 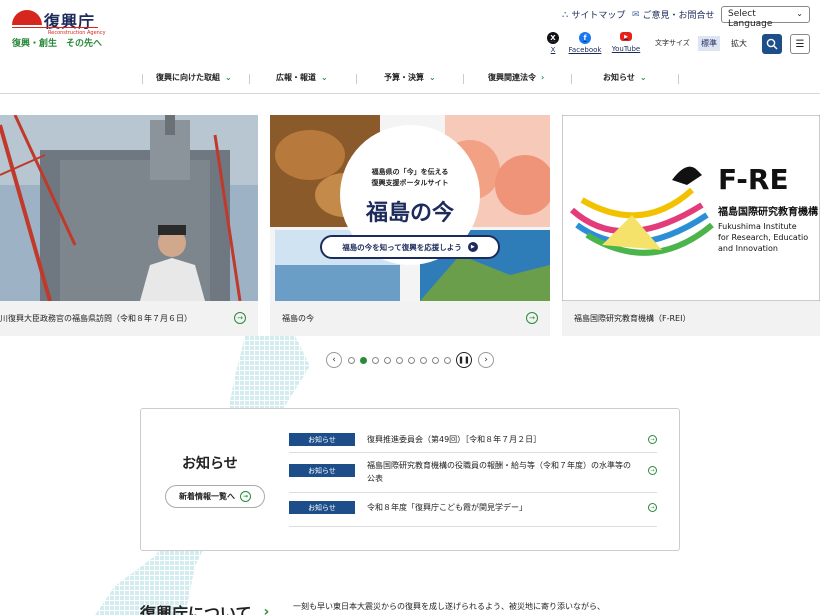 What do you see at coordinates (194, 77) in the screenshot?
I see `nav-item-initiatives: 復興に向けた取組 ⌄` at bounding box center [194, 77].